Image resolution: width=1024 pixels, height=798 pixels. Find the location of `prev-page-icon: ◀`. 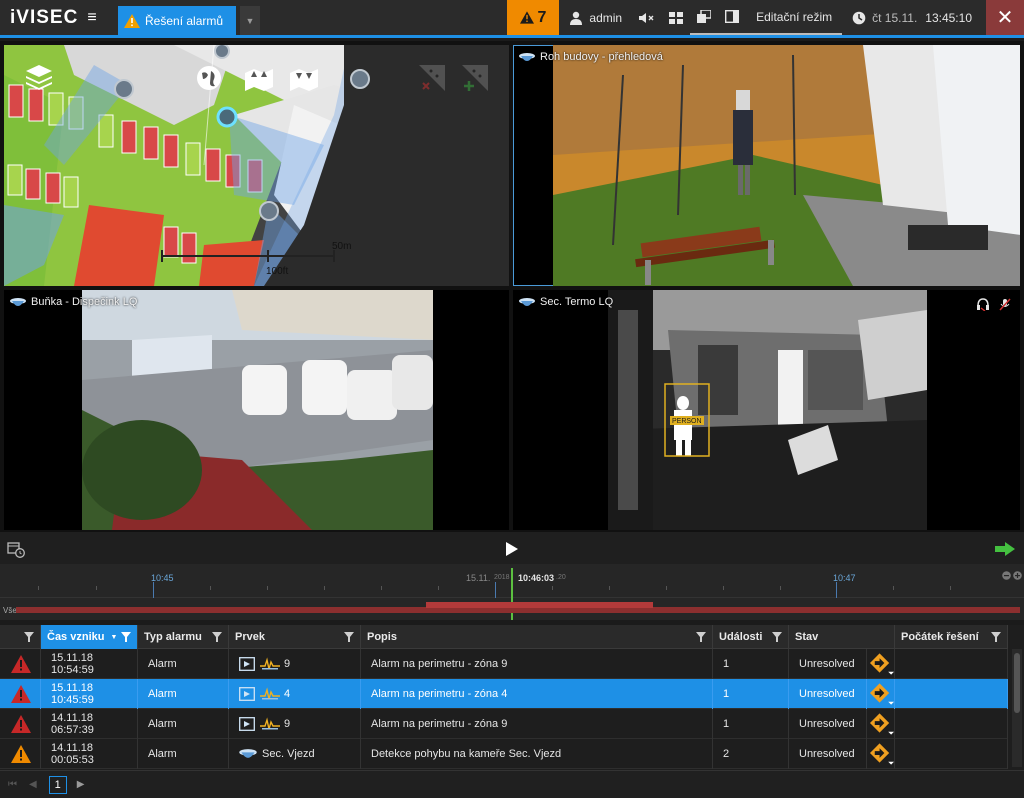

prev-page-icon: ◀ is located at coordinates (33, 784).